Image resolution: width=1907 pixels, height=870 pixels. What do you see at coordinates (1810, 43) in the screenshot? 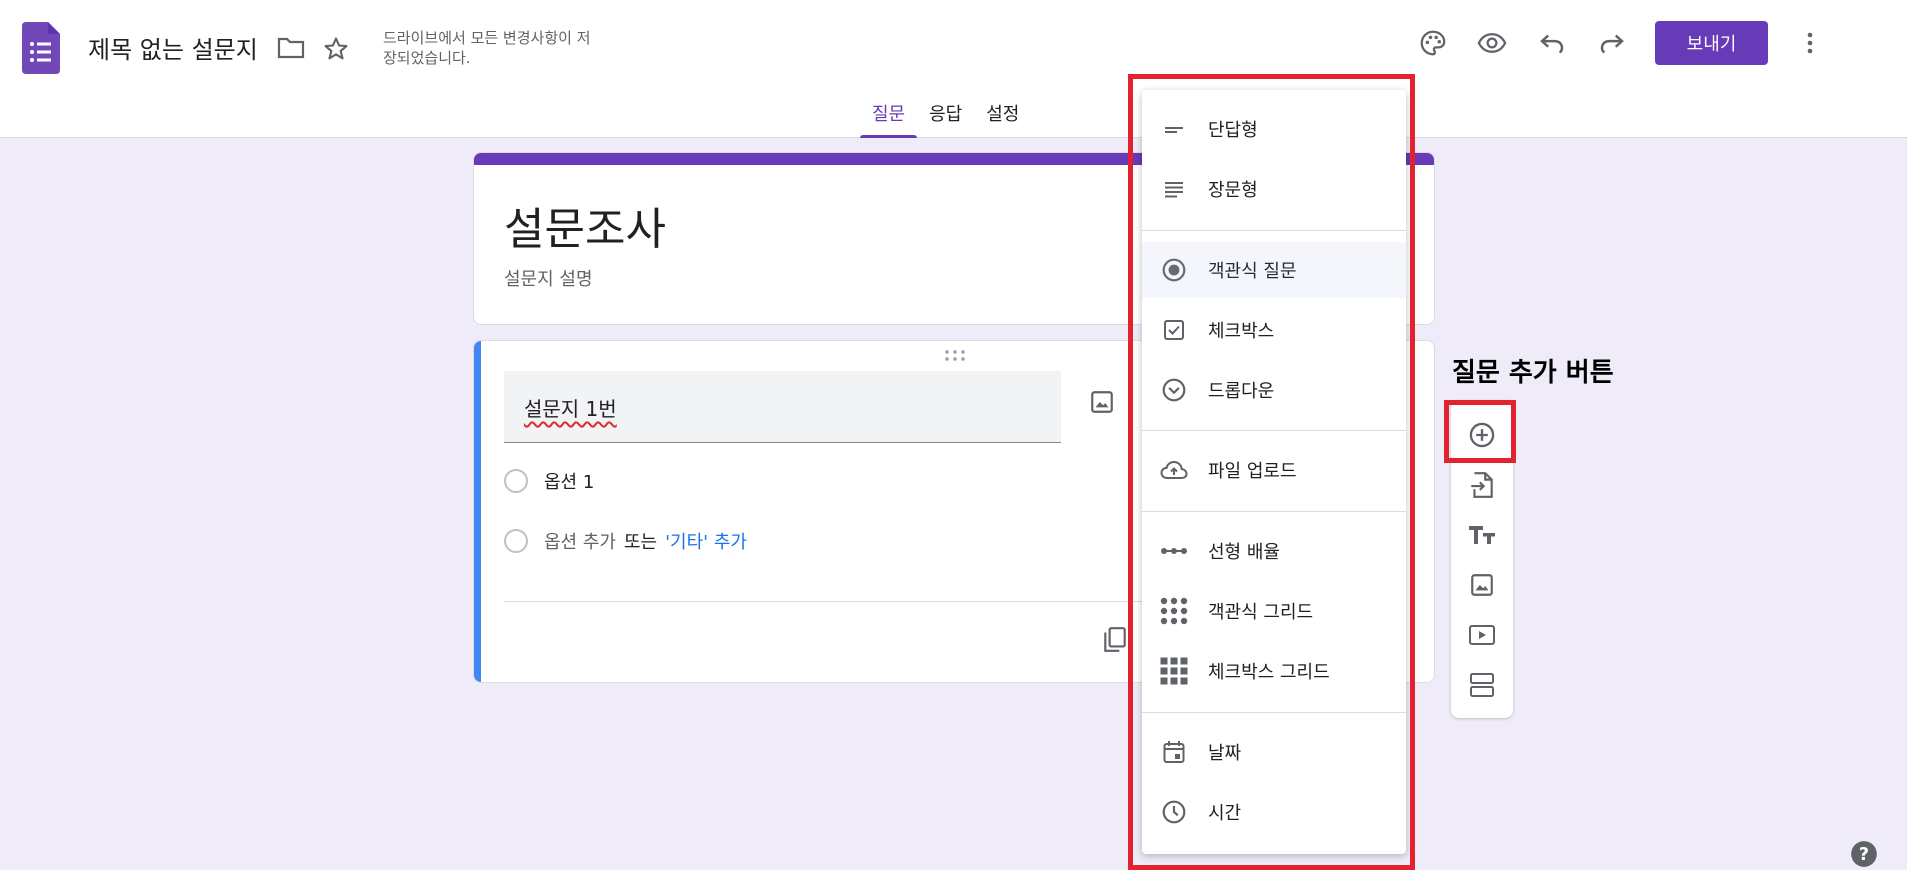
I see `more-vert-icon` at bounding box center [1810, 43].